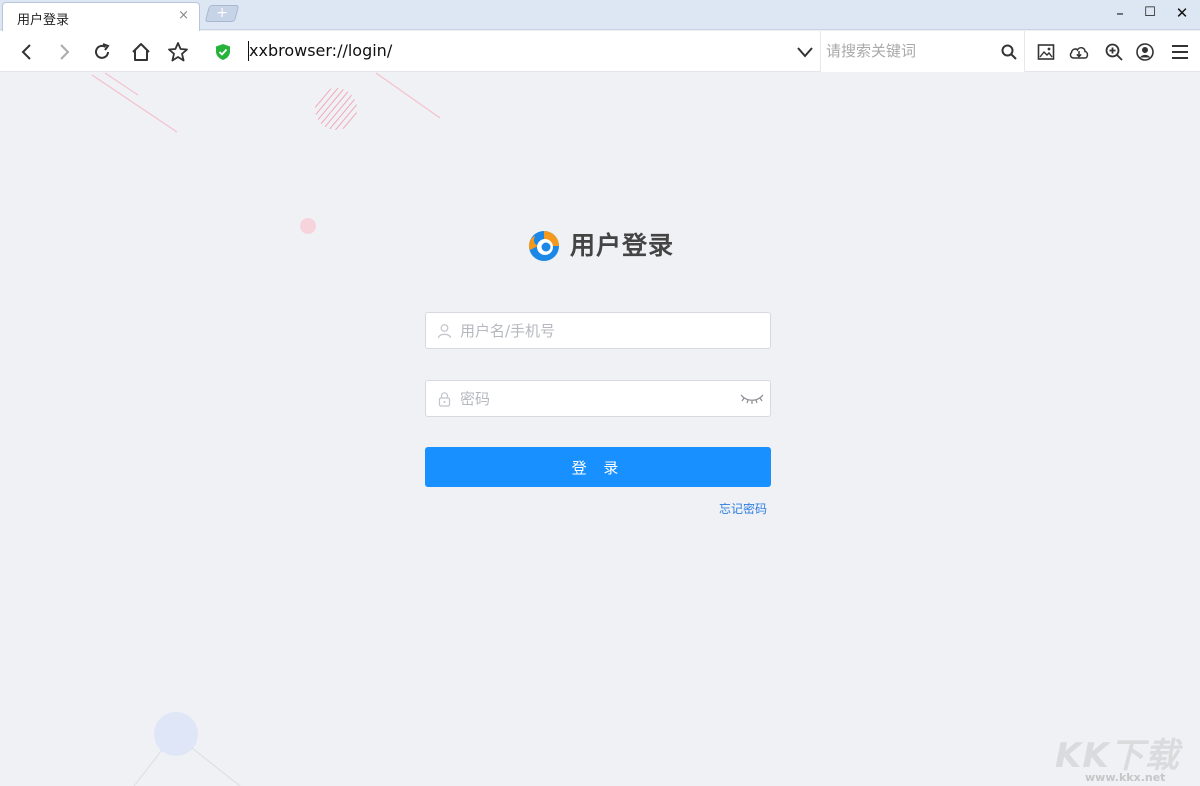  I want to click on username-input, so click(600, 331).